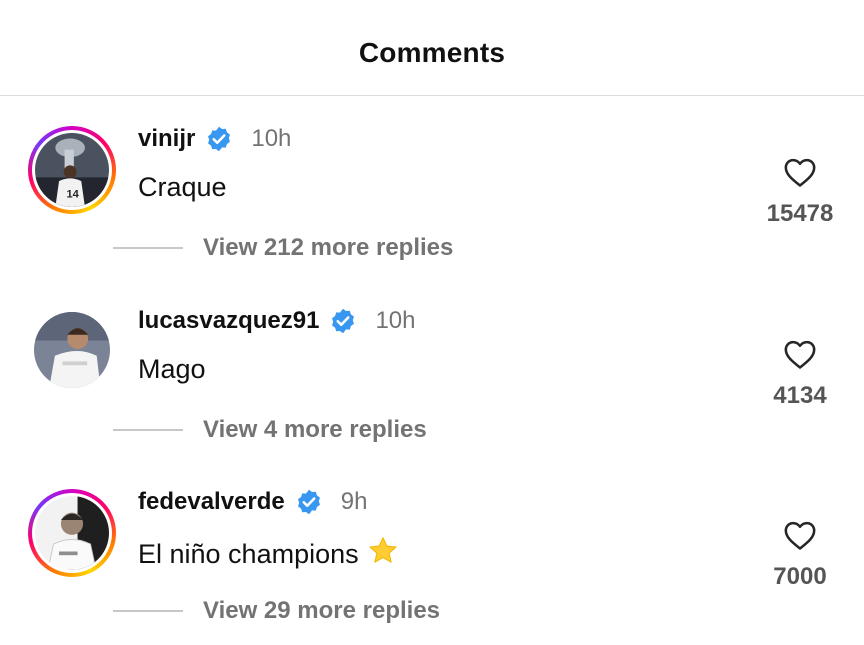 The height and width of the screenshot is (645, 864). I want to click on like-count: 4134, so click(800, 395).